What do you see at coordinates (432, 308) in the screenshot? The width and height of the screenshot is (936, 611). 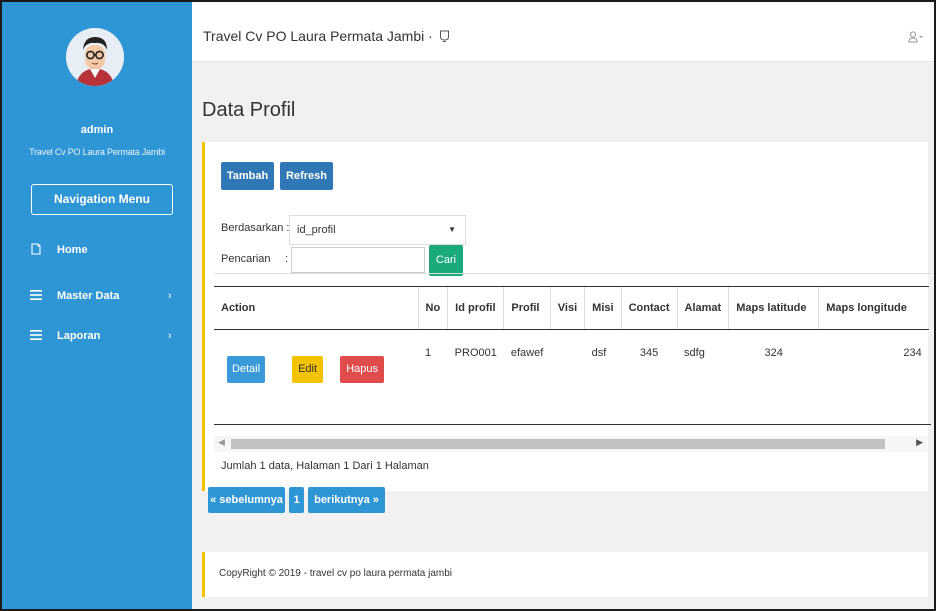 I see `col-header-no: No` at bounding box center [432, 308].